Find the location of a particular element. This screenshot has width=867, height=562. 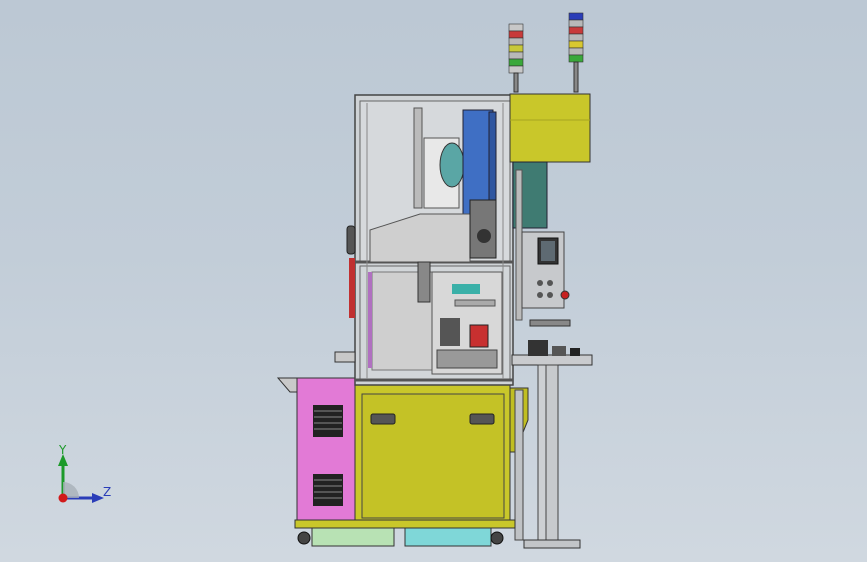

y-axis-label: Y is located at coordinates (63, 450).